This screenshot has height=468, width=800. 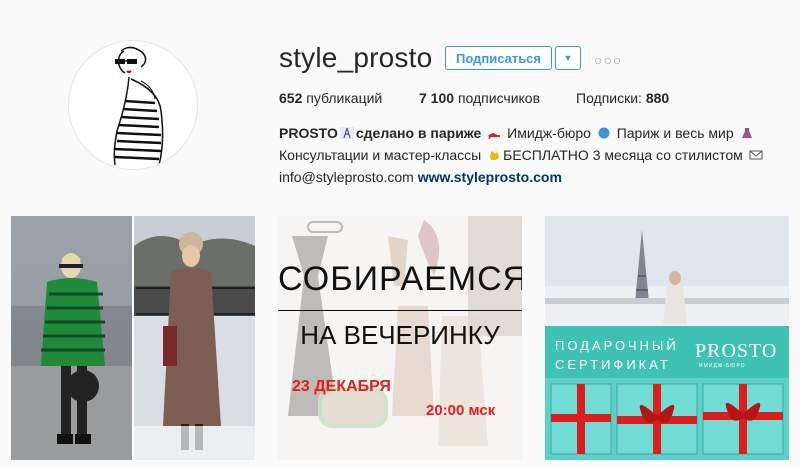 What do you see at coordinates (461, 410) in the screenshot?
I see `post2-time: 20:00 мск` at bounding box center [461, 410].